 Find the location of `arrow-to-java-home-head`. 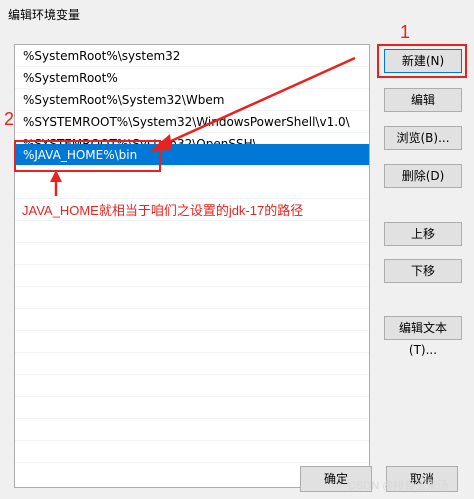

arrow-to-java-home-head is located at coordinates (161, 142).